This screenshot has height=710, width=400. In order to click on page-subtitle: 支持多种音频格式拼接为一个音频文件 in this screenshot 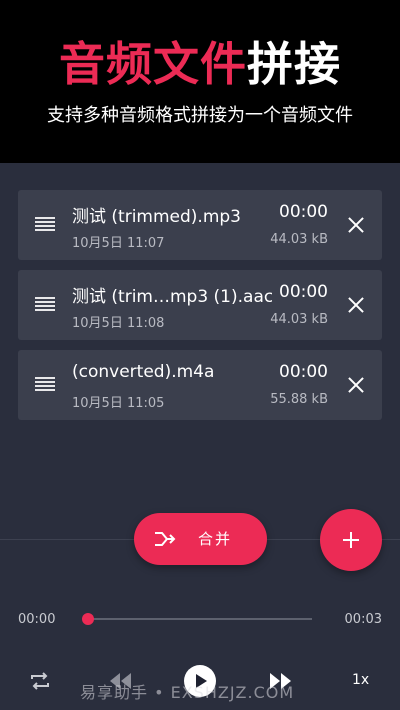, I will do `click(200, 115)`.